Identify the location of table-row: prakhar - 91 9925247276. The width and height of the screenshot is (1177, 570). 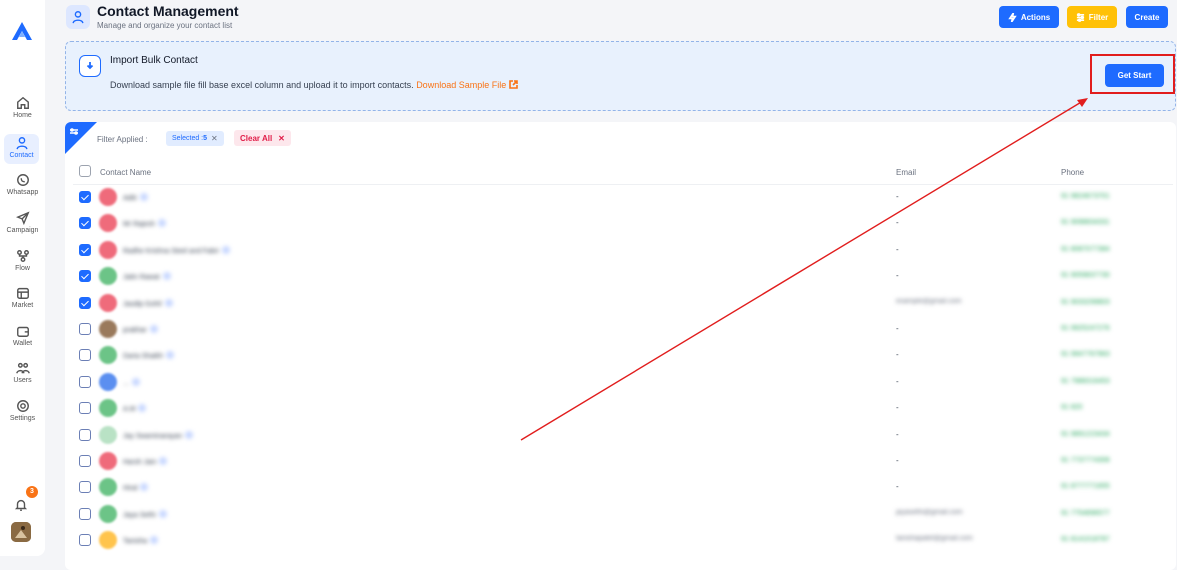
(620, 330).